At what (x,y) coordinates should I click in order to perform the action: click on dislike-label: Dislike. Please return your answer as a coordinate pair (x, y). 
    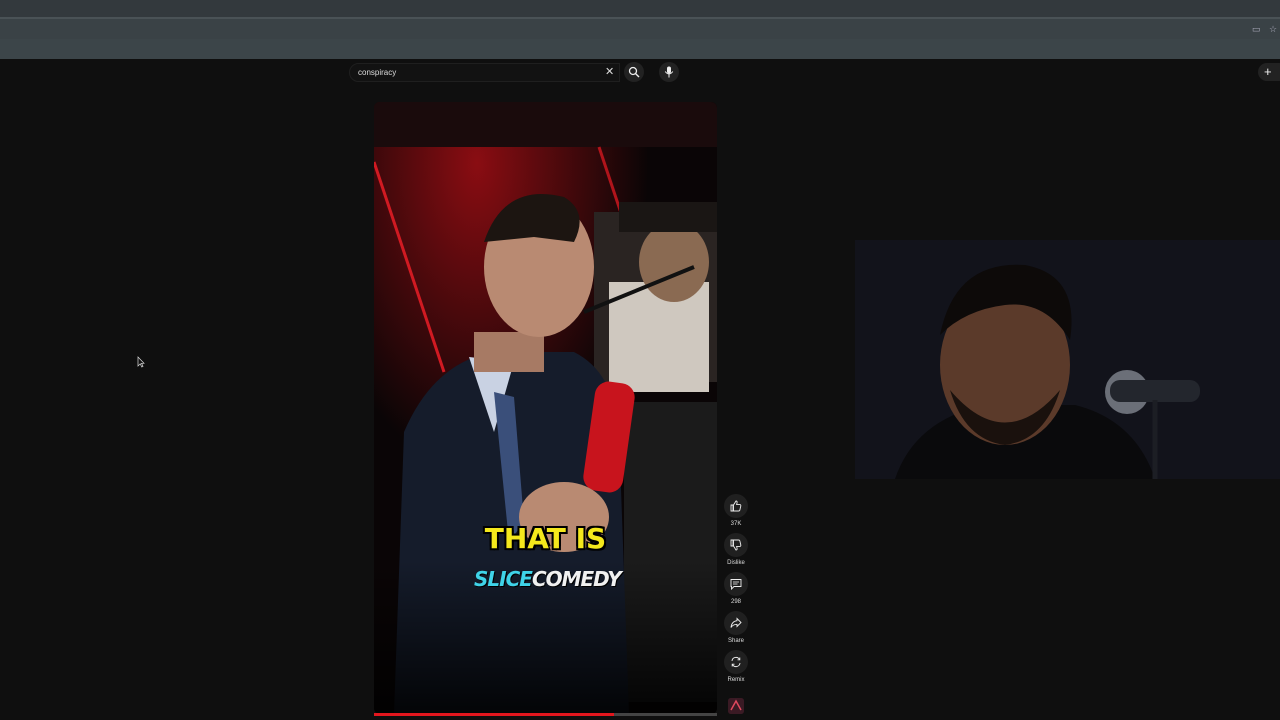
    Looking at the image, I should click on (736, 563).